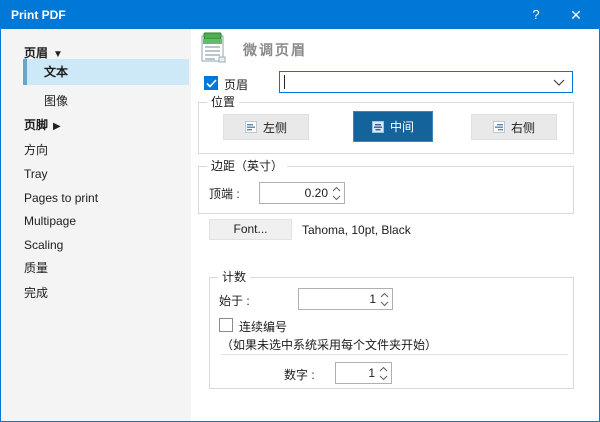 This screenshot has height=422, width=600. What do you see at coordinates (96, 101) in the screenshot?
I see `sidebar-item-image: 图像` at bounding box center [96, 101].